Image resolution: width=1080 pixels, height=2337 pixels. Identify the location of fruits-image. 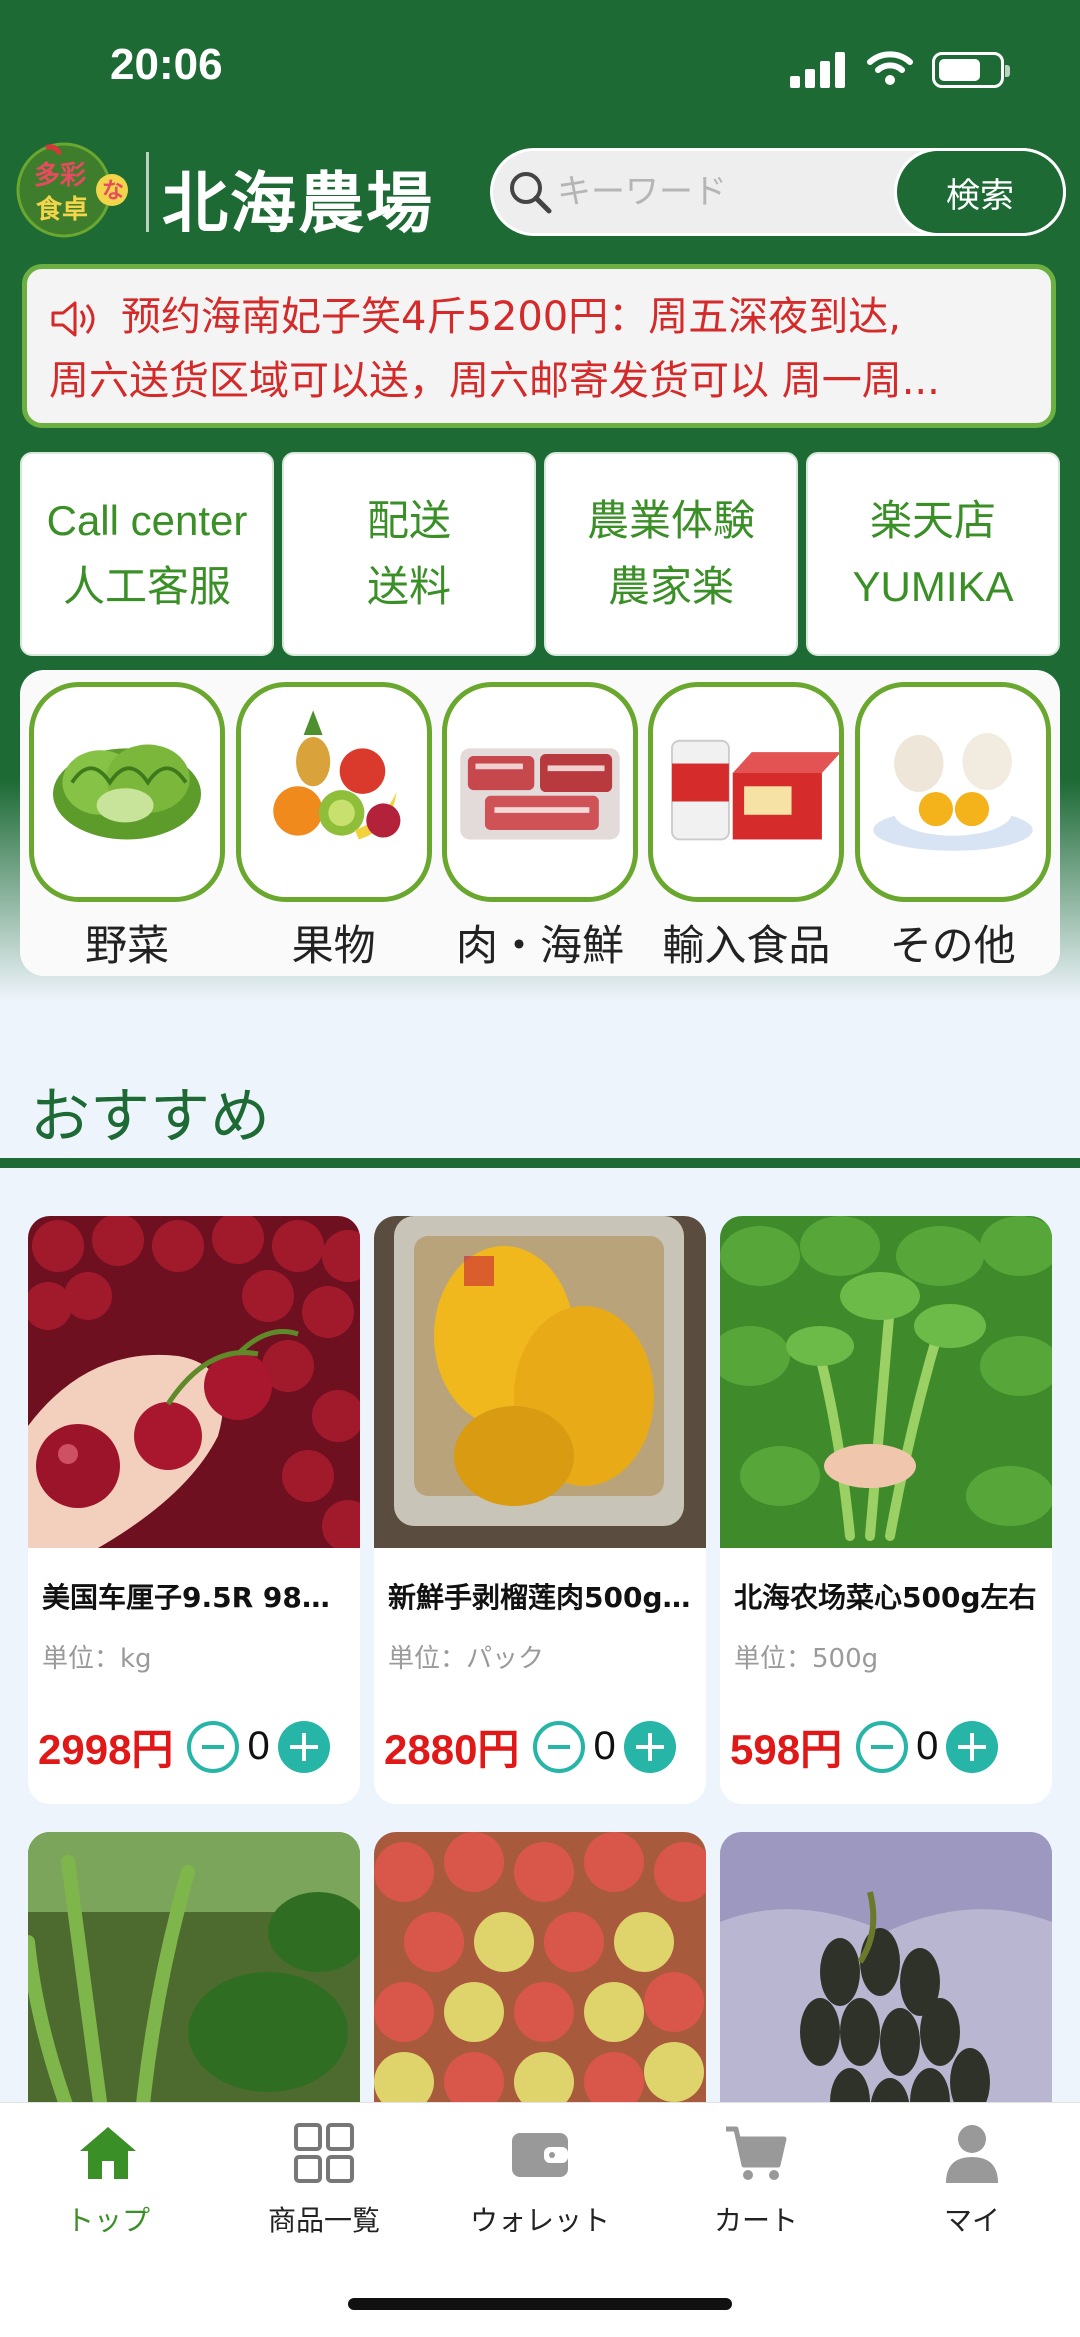
(333, 792).